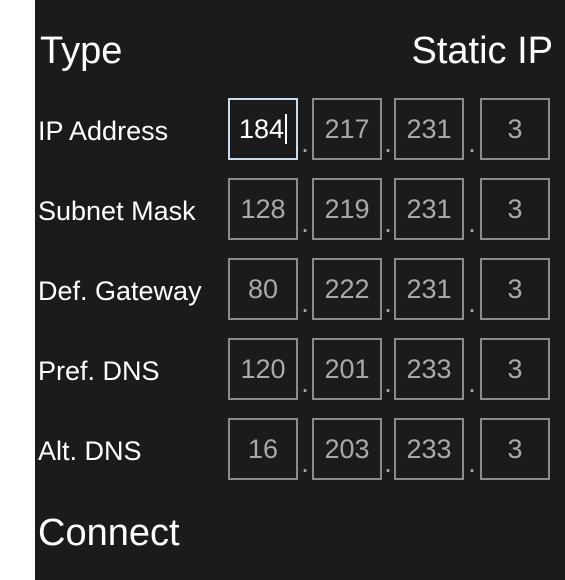  Describe the element at coordinates (99, 371) in the screenshot. I see `preferred-dns-label: Pref. DNS` at that location.